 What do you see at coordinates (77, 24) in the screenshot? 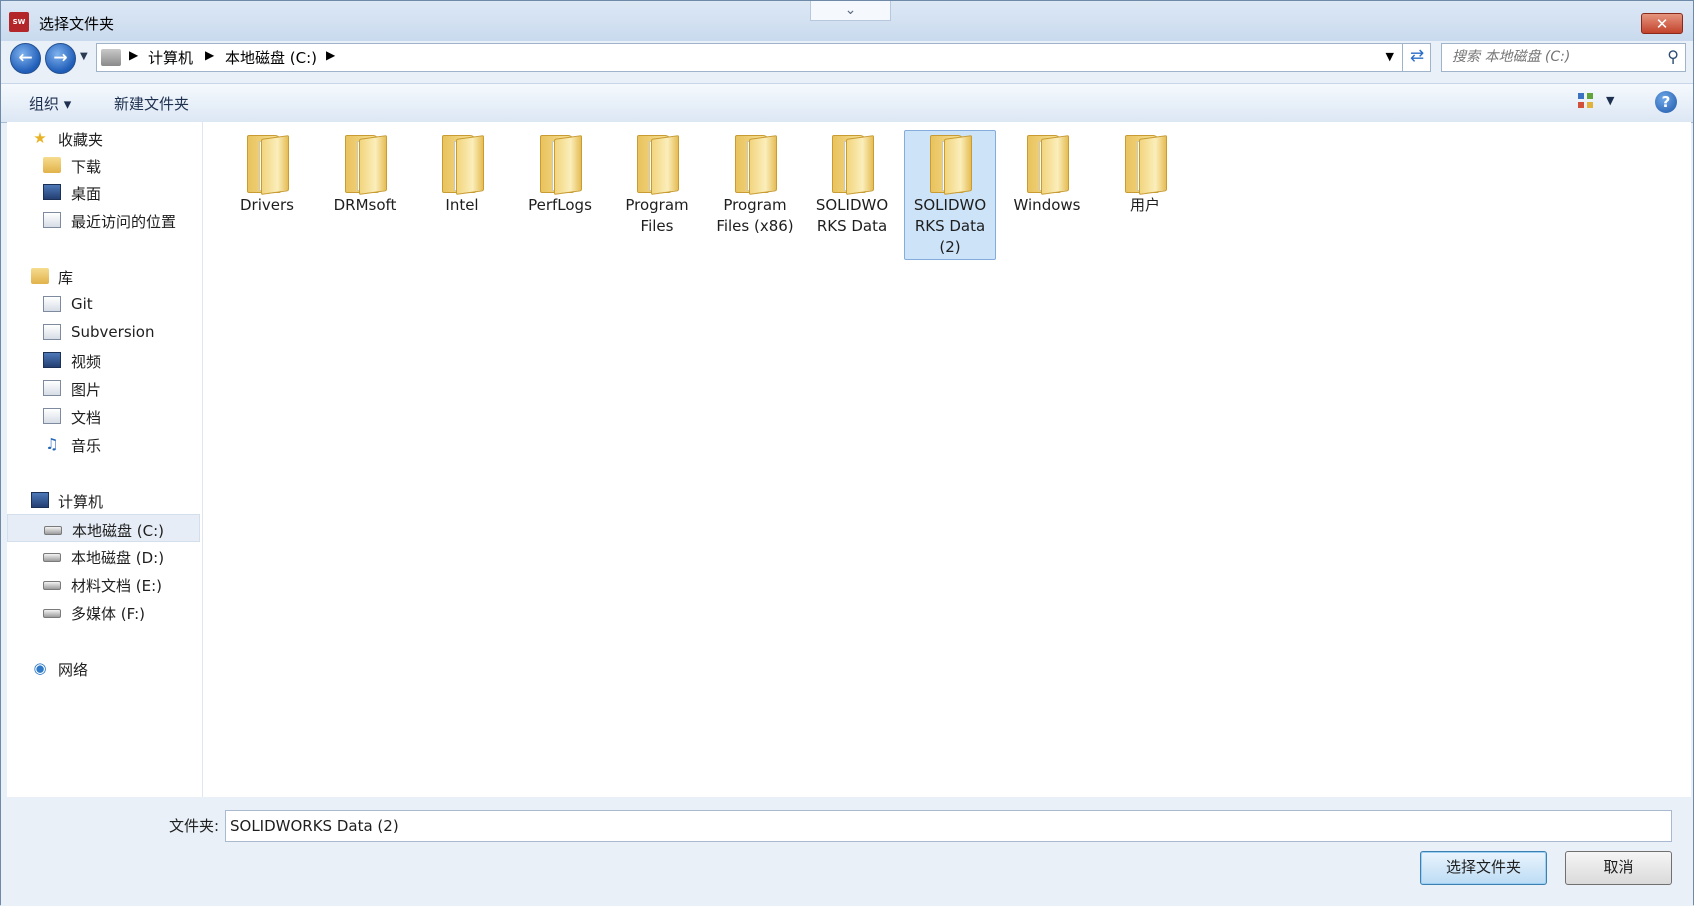
I see `window-title: 选择文件夹` at bounding box center [77, 24].